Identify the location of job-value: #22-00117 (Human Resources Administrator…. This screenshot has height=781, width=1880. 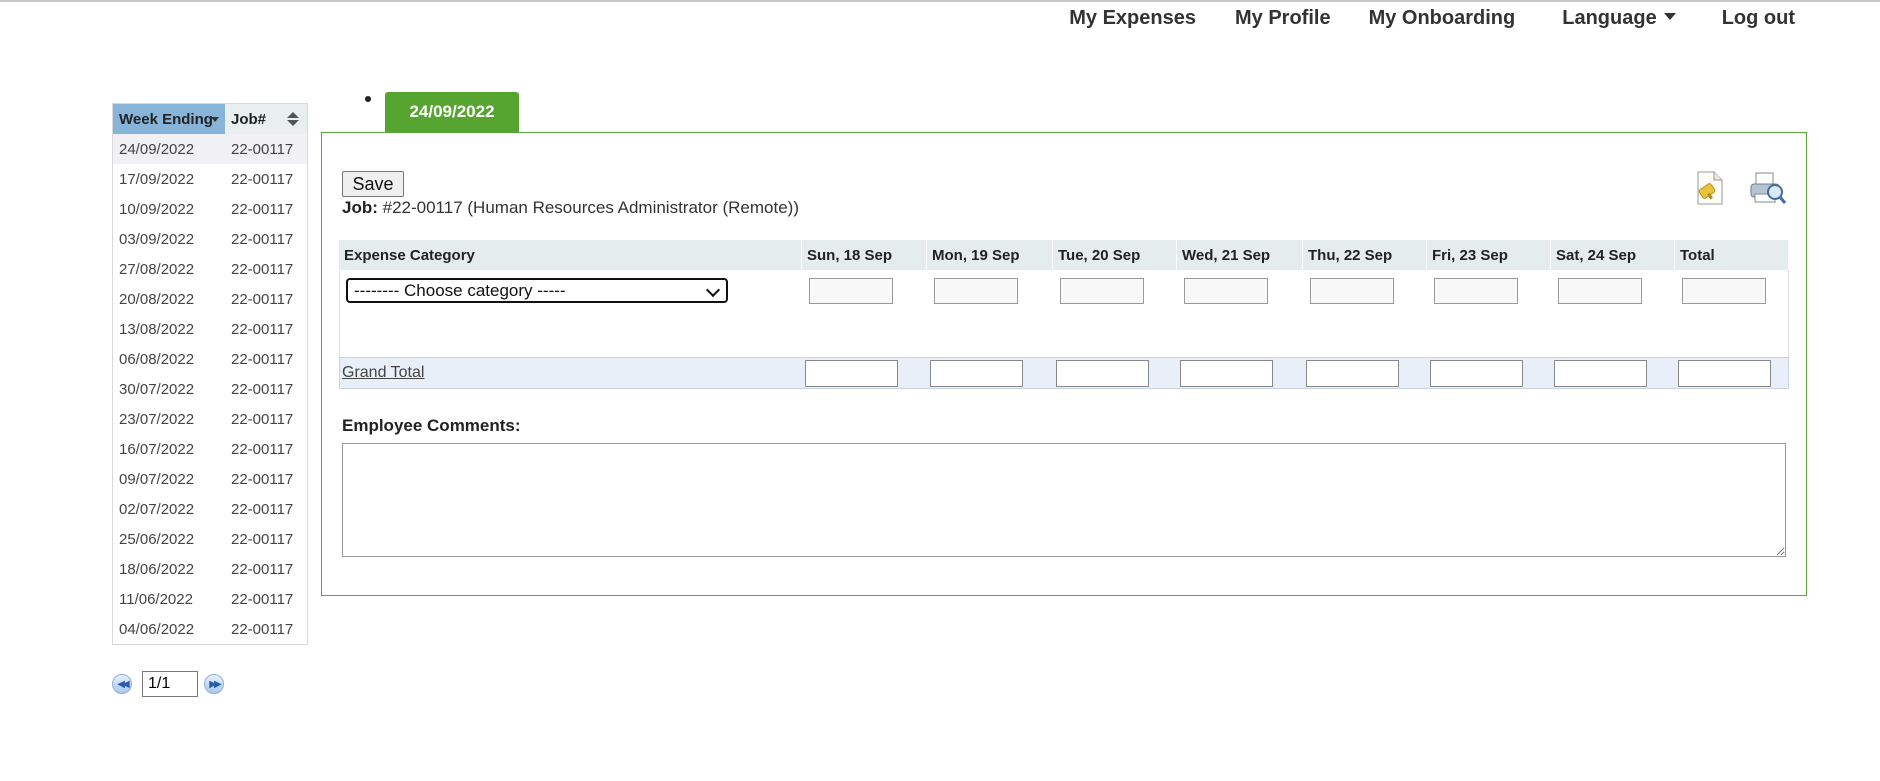
(590, 207).